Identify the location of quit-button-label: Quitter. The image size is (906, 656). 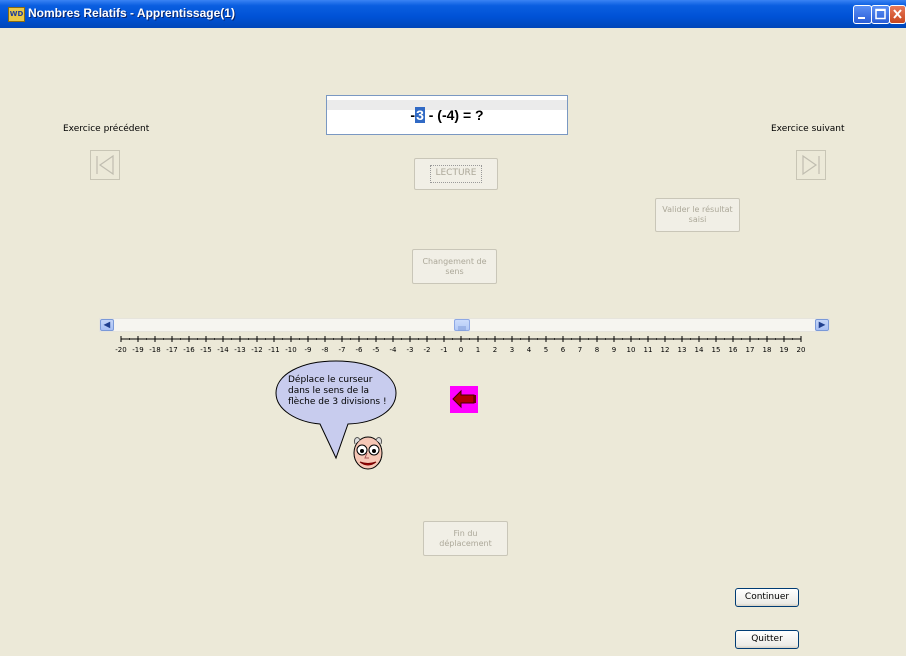
(767, 638).